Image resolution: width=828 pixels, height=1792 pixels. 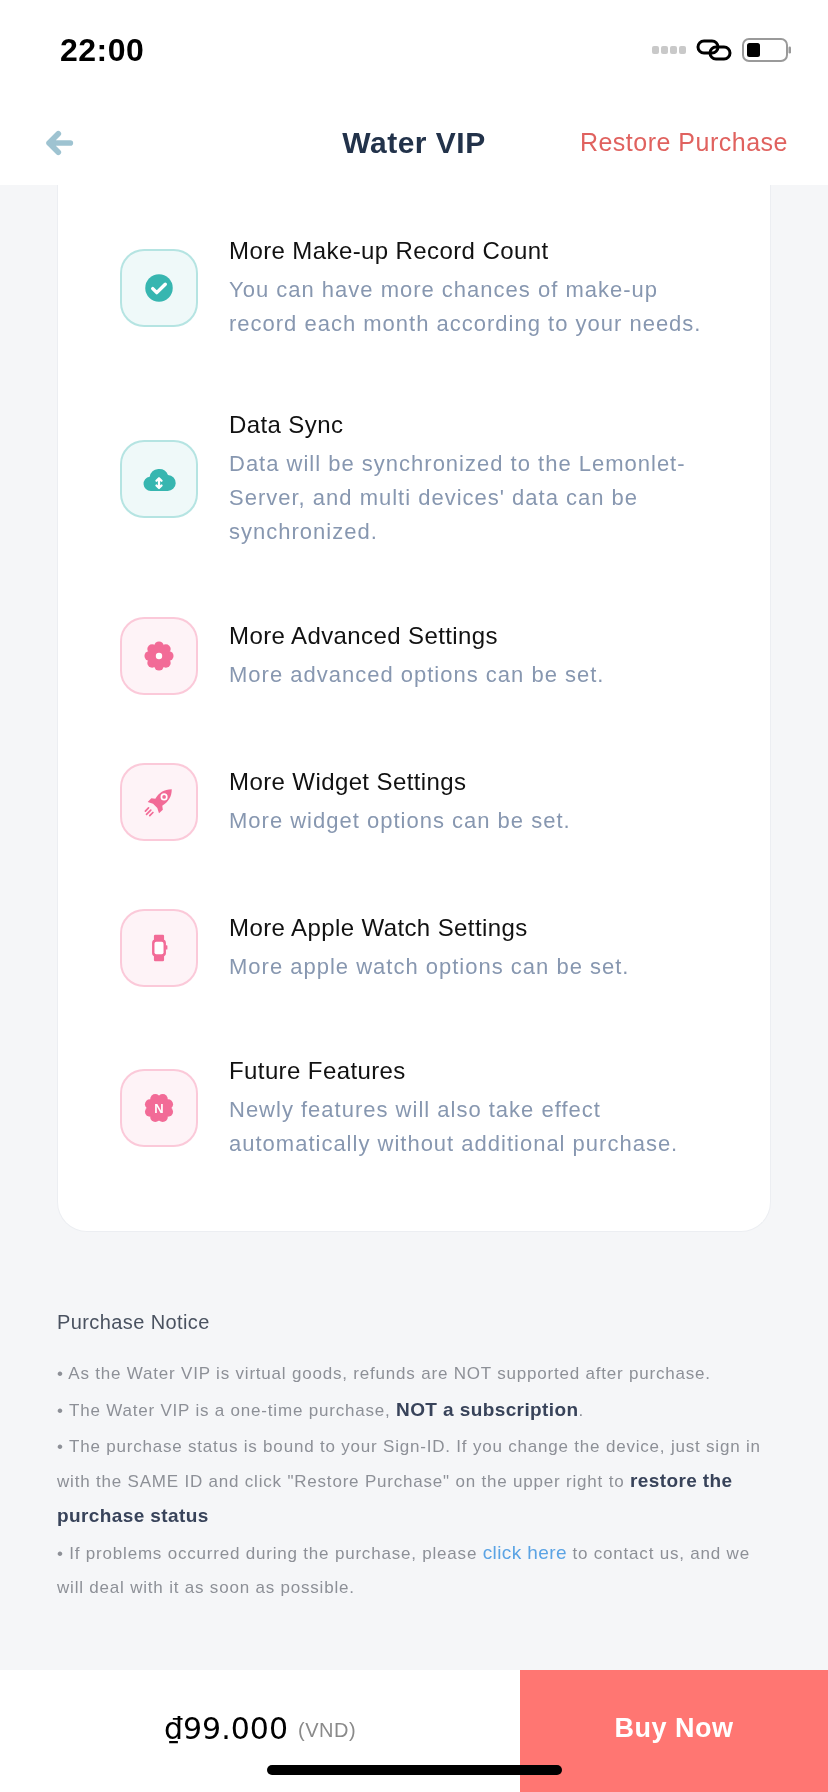 I want to click on feature-title: More Apple Watch Settings, so click(x=379, y=928).